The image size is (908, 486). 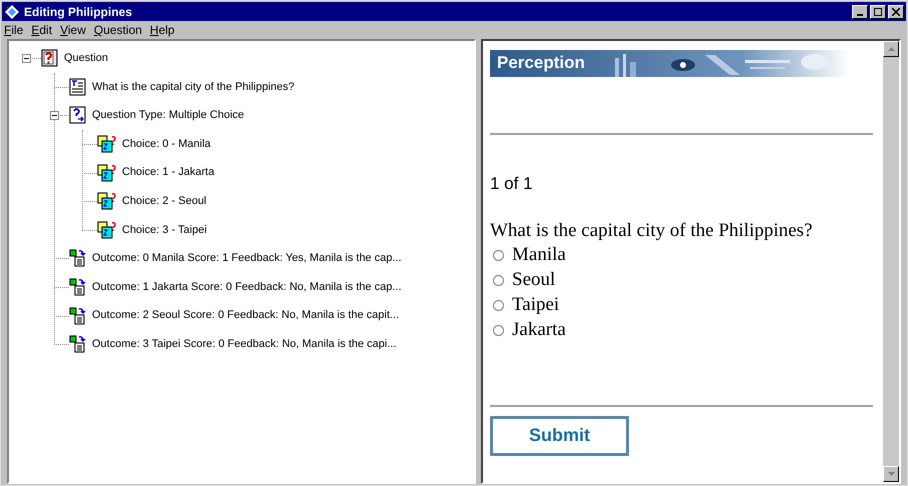 I want to click on up-arrow-icon, so click(x=891, y=49).